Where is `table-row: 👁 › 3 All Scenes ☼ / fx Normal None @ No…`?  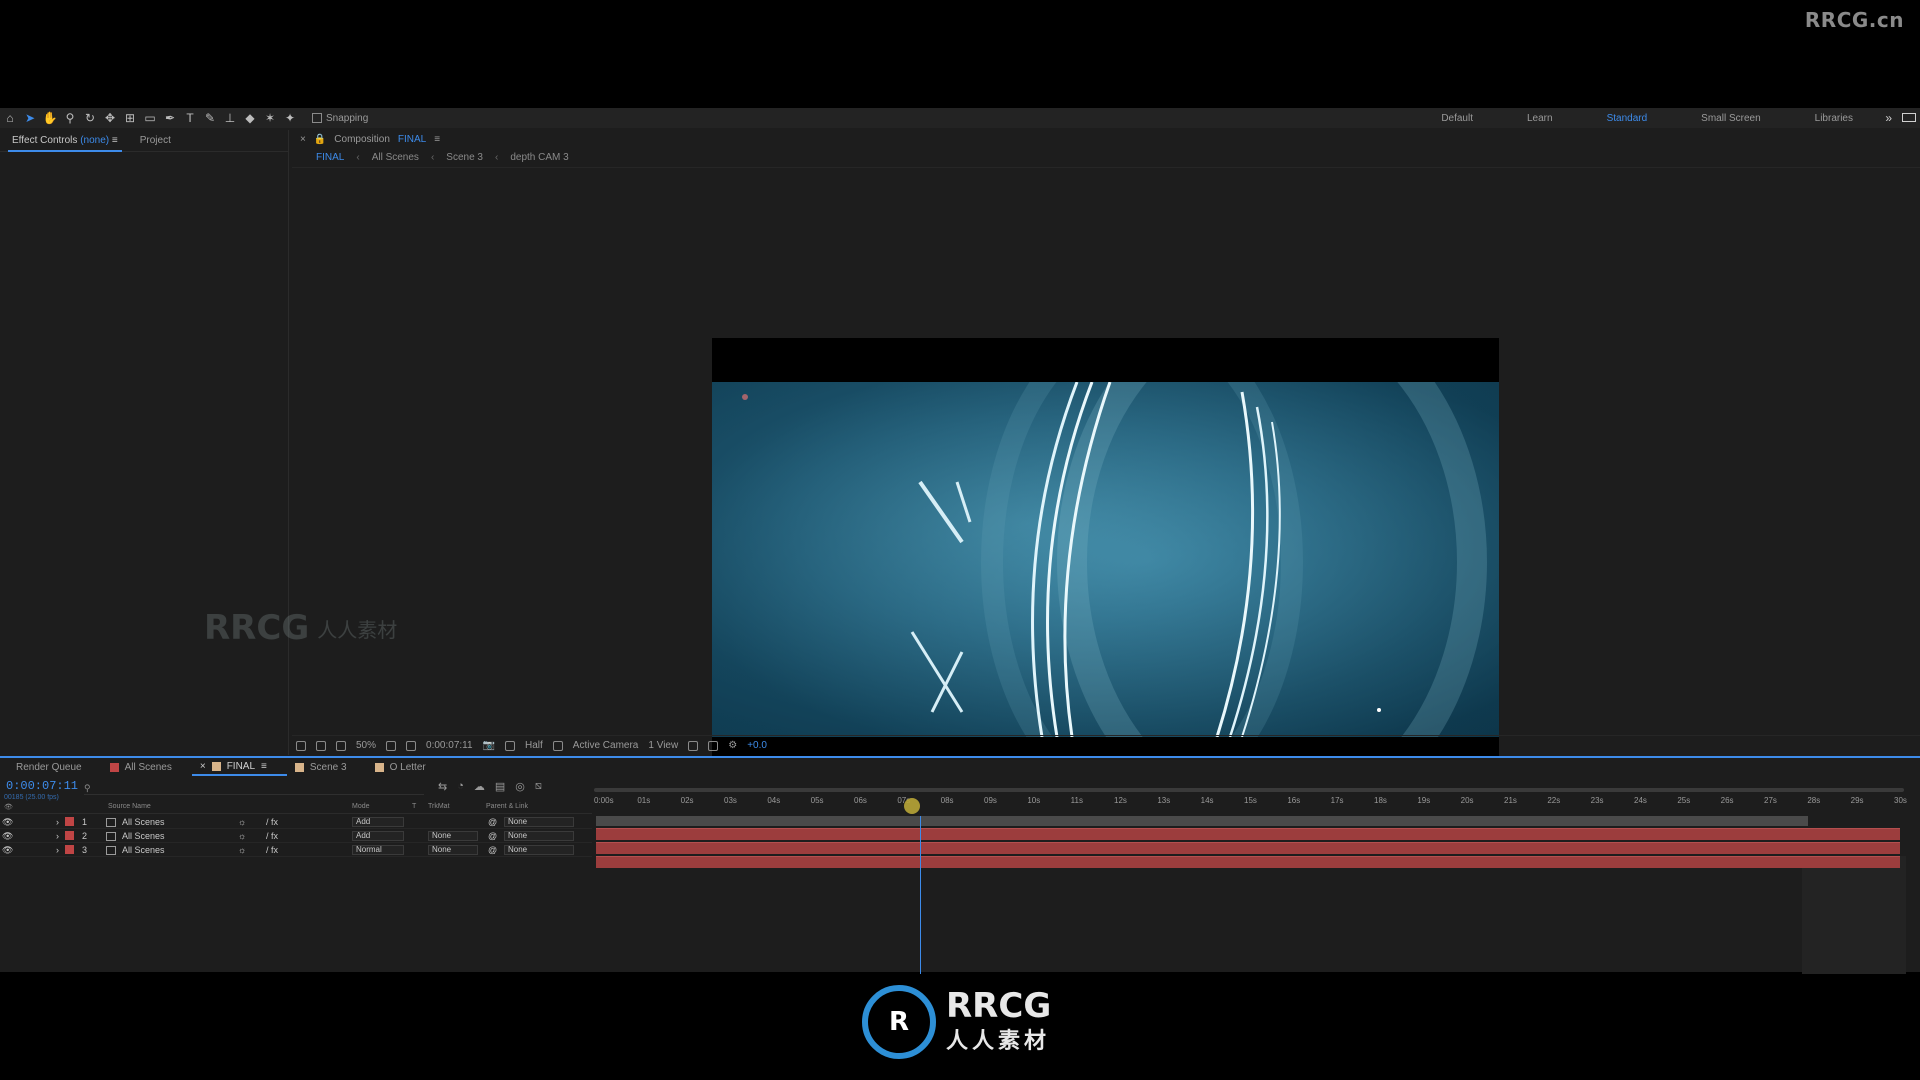 table-row: 👁 › 3 All Scenes ☼ / fx Normal None @ No… is located at coordinates (296, 850).